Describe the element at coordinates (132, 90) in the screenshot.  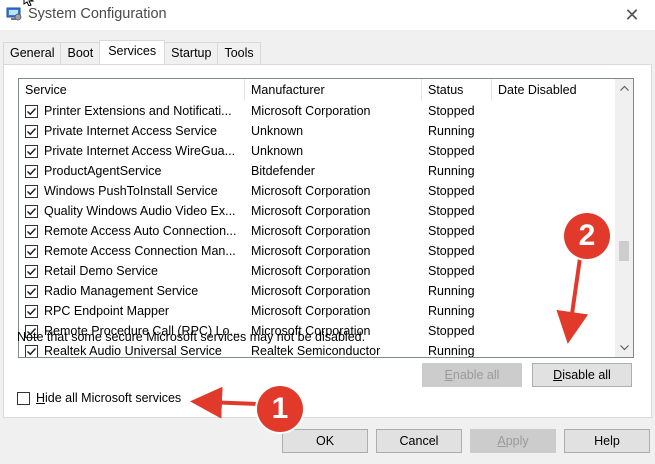
I see `column-header-service: Service` at that location.